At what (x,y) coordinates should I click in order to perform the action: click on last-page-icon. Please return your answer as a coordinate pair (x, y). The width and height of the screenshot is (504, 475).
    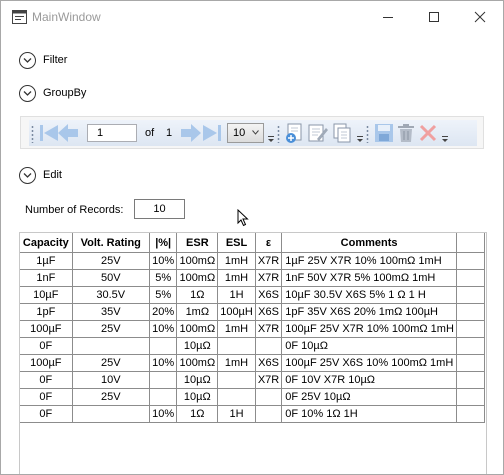
    Looking at the image, I should click on (212, 133).